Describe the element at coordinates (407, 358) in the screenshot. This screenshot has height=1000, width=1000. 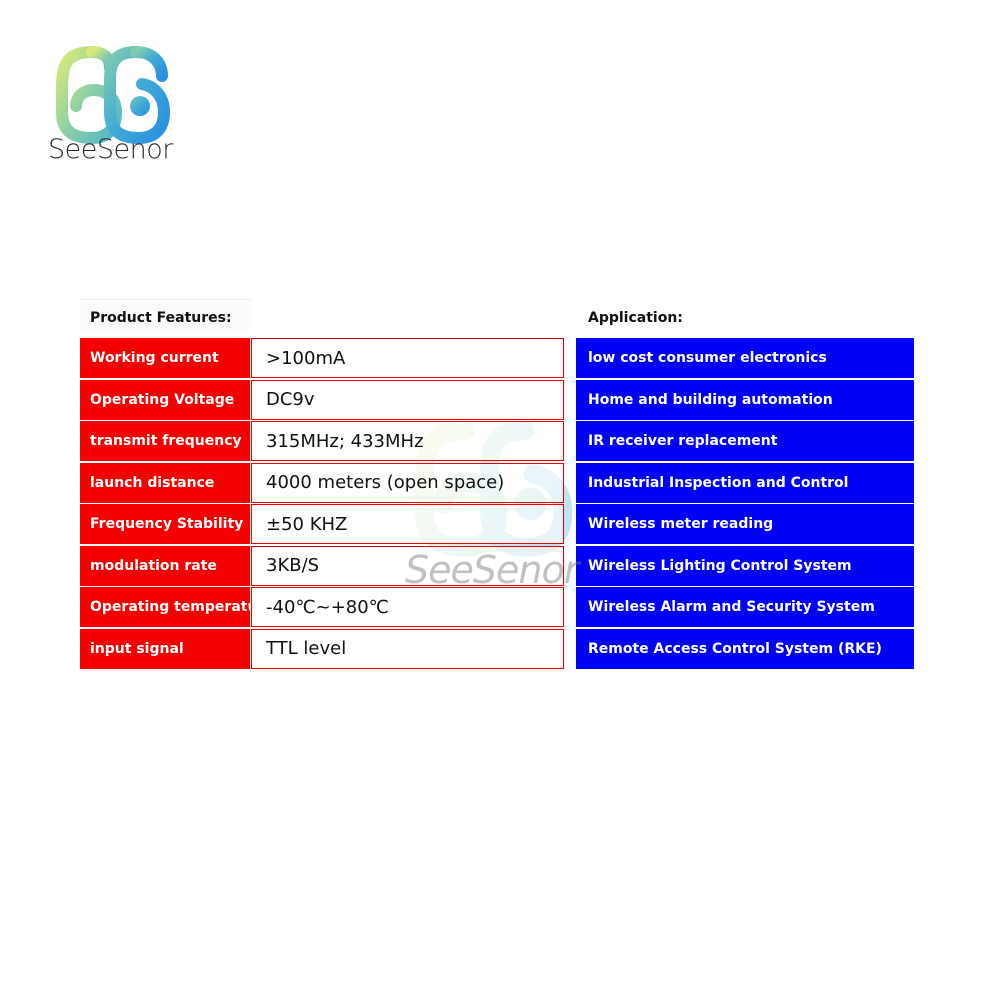
I see `feature-value: >100mA` at that location.